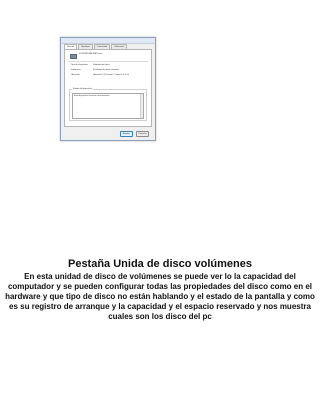 The width and height of the screenshot is (320, 414). I want to click on property-value: Ubicación 0 (Channel 0, Target 0, Lun 0), so click(111, 75).